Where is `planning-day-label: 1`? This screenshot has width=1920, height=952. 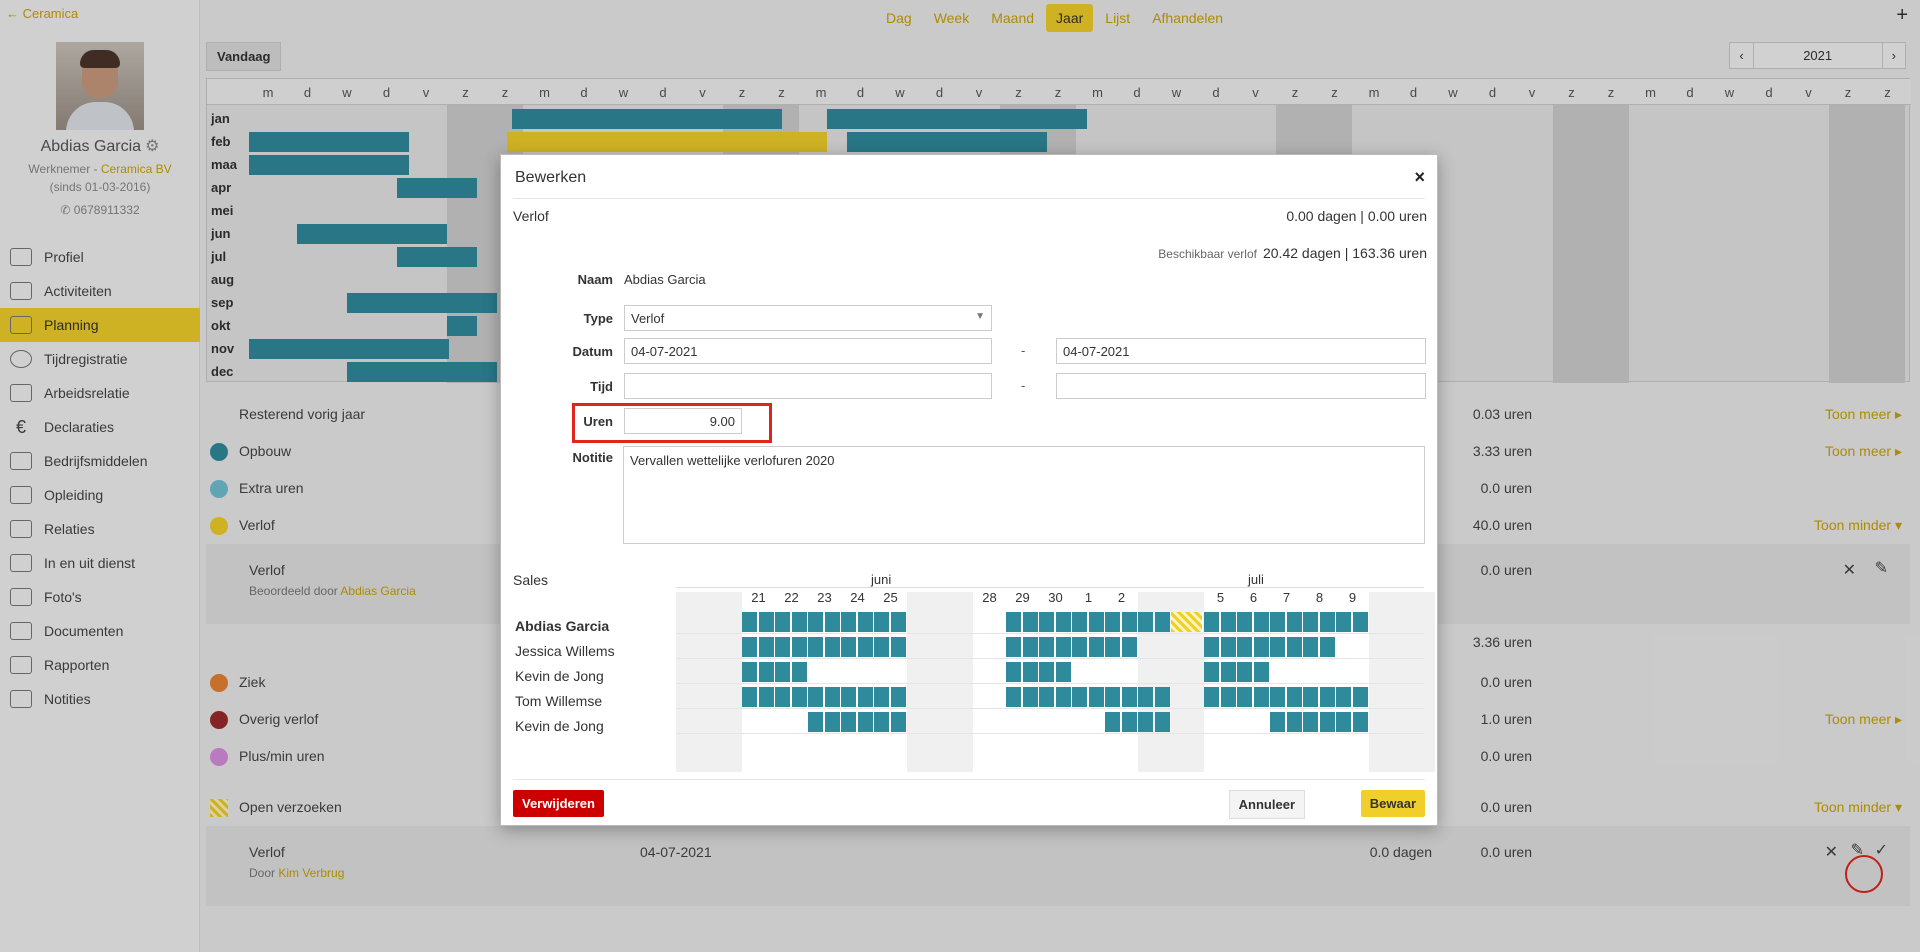
planning-day-label: 1 is located at coordinates (1088, 597).